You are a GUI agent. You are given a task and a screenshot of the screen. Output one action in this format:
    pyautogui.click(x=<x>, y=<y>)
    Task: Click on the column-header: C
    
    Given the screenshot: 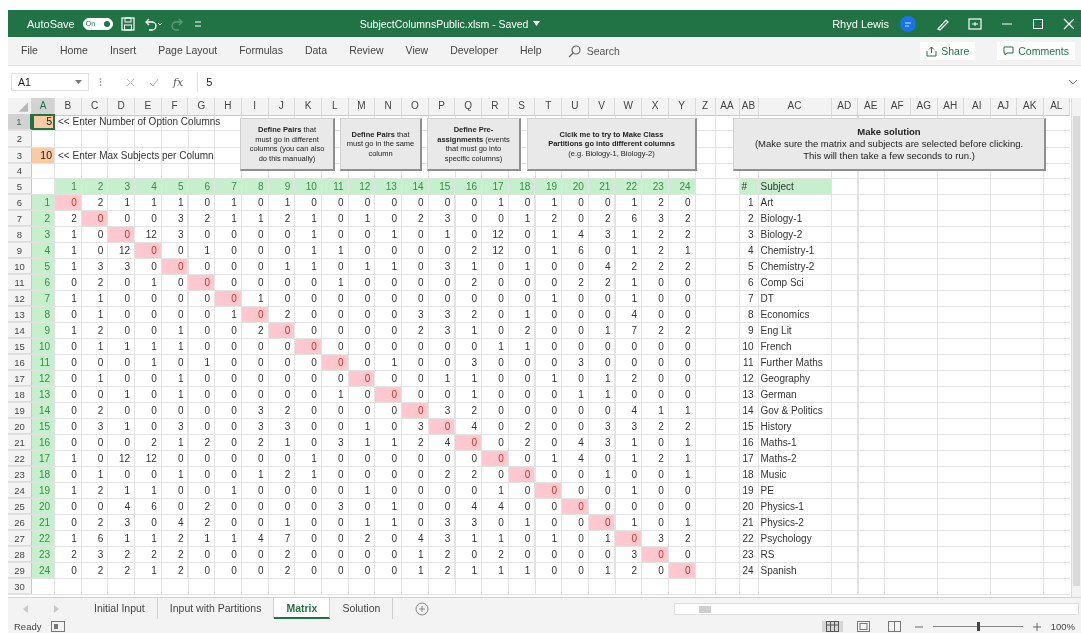 What is the action you would take?
    pyautogui.click(x=95, y=107)
    